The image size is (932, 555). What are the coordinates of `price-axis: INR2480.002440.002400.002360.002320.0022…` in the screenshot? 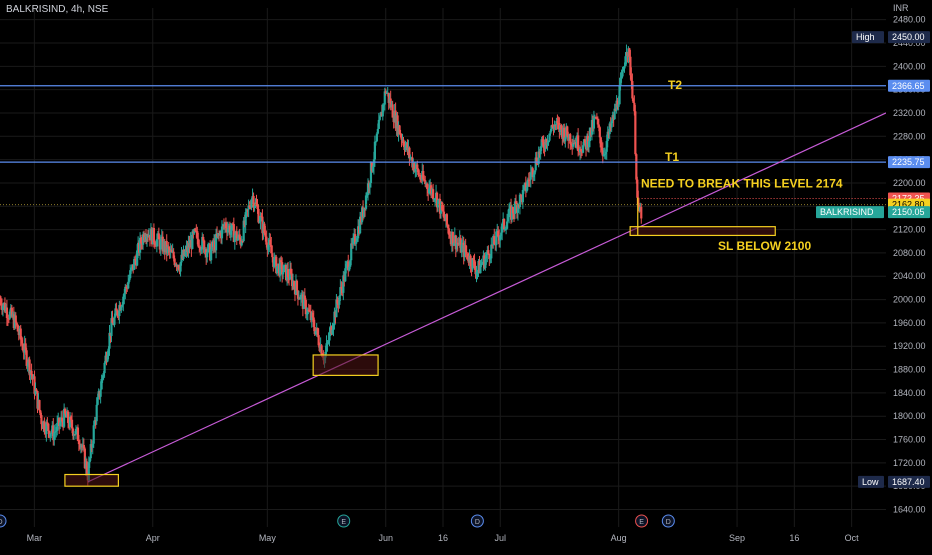 It's located at (874, 275).